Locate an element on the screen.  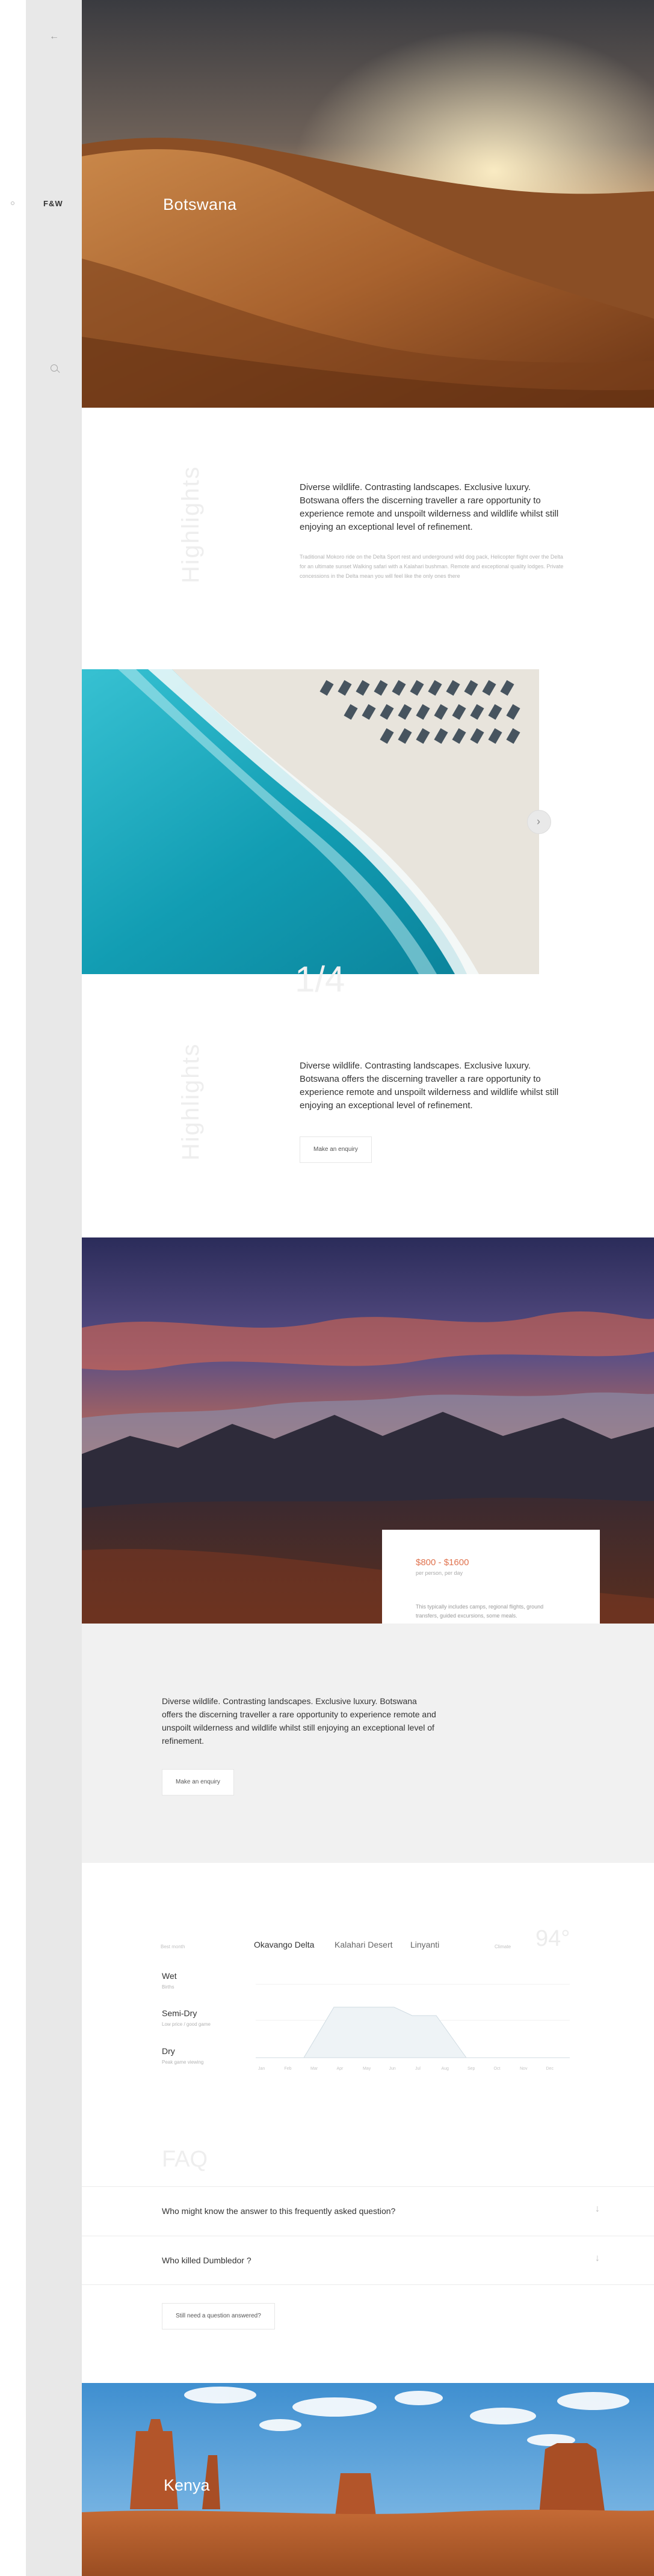
hero-image: Botswana is located at coordinates (368, 204).